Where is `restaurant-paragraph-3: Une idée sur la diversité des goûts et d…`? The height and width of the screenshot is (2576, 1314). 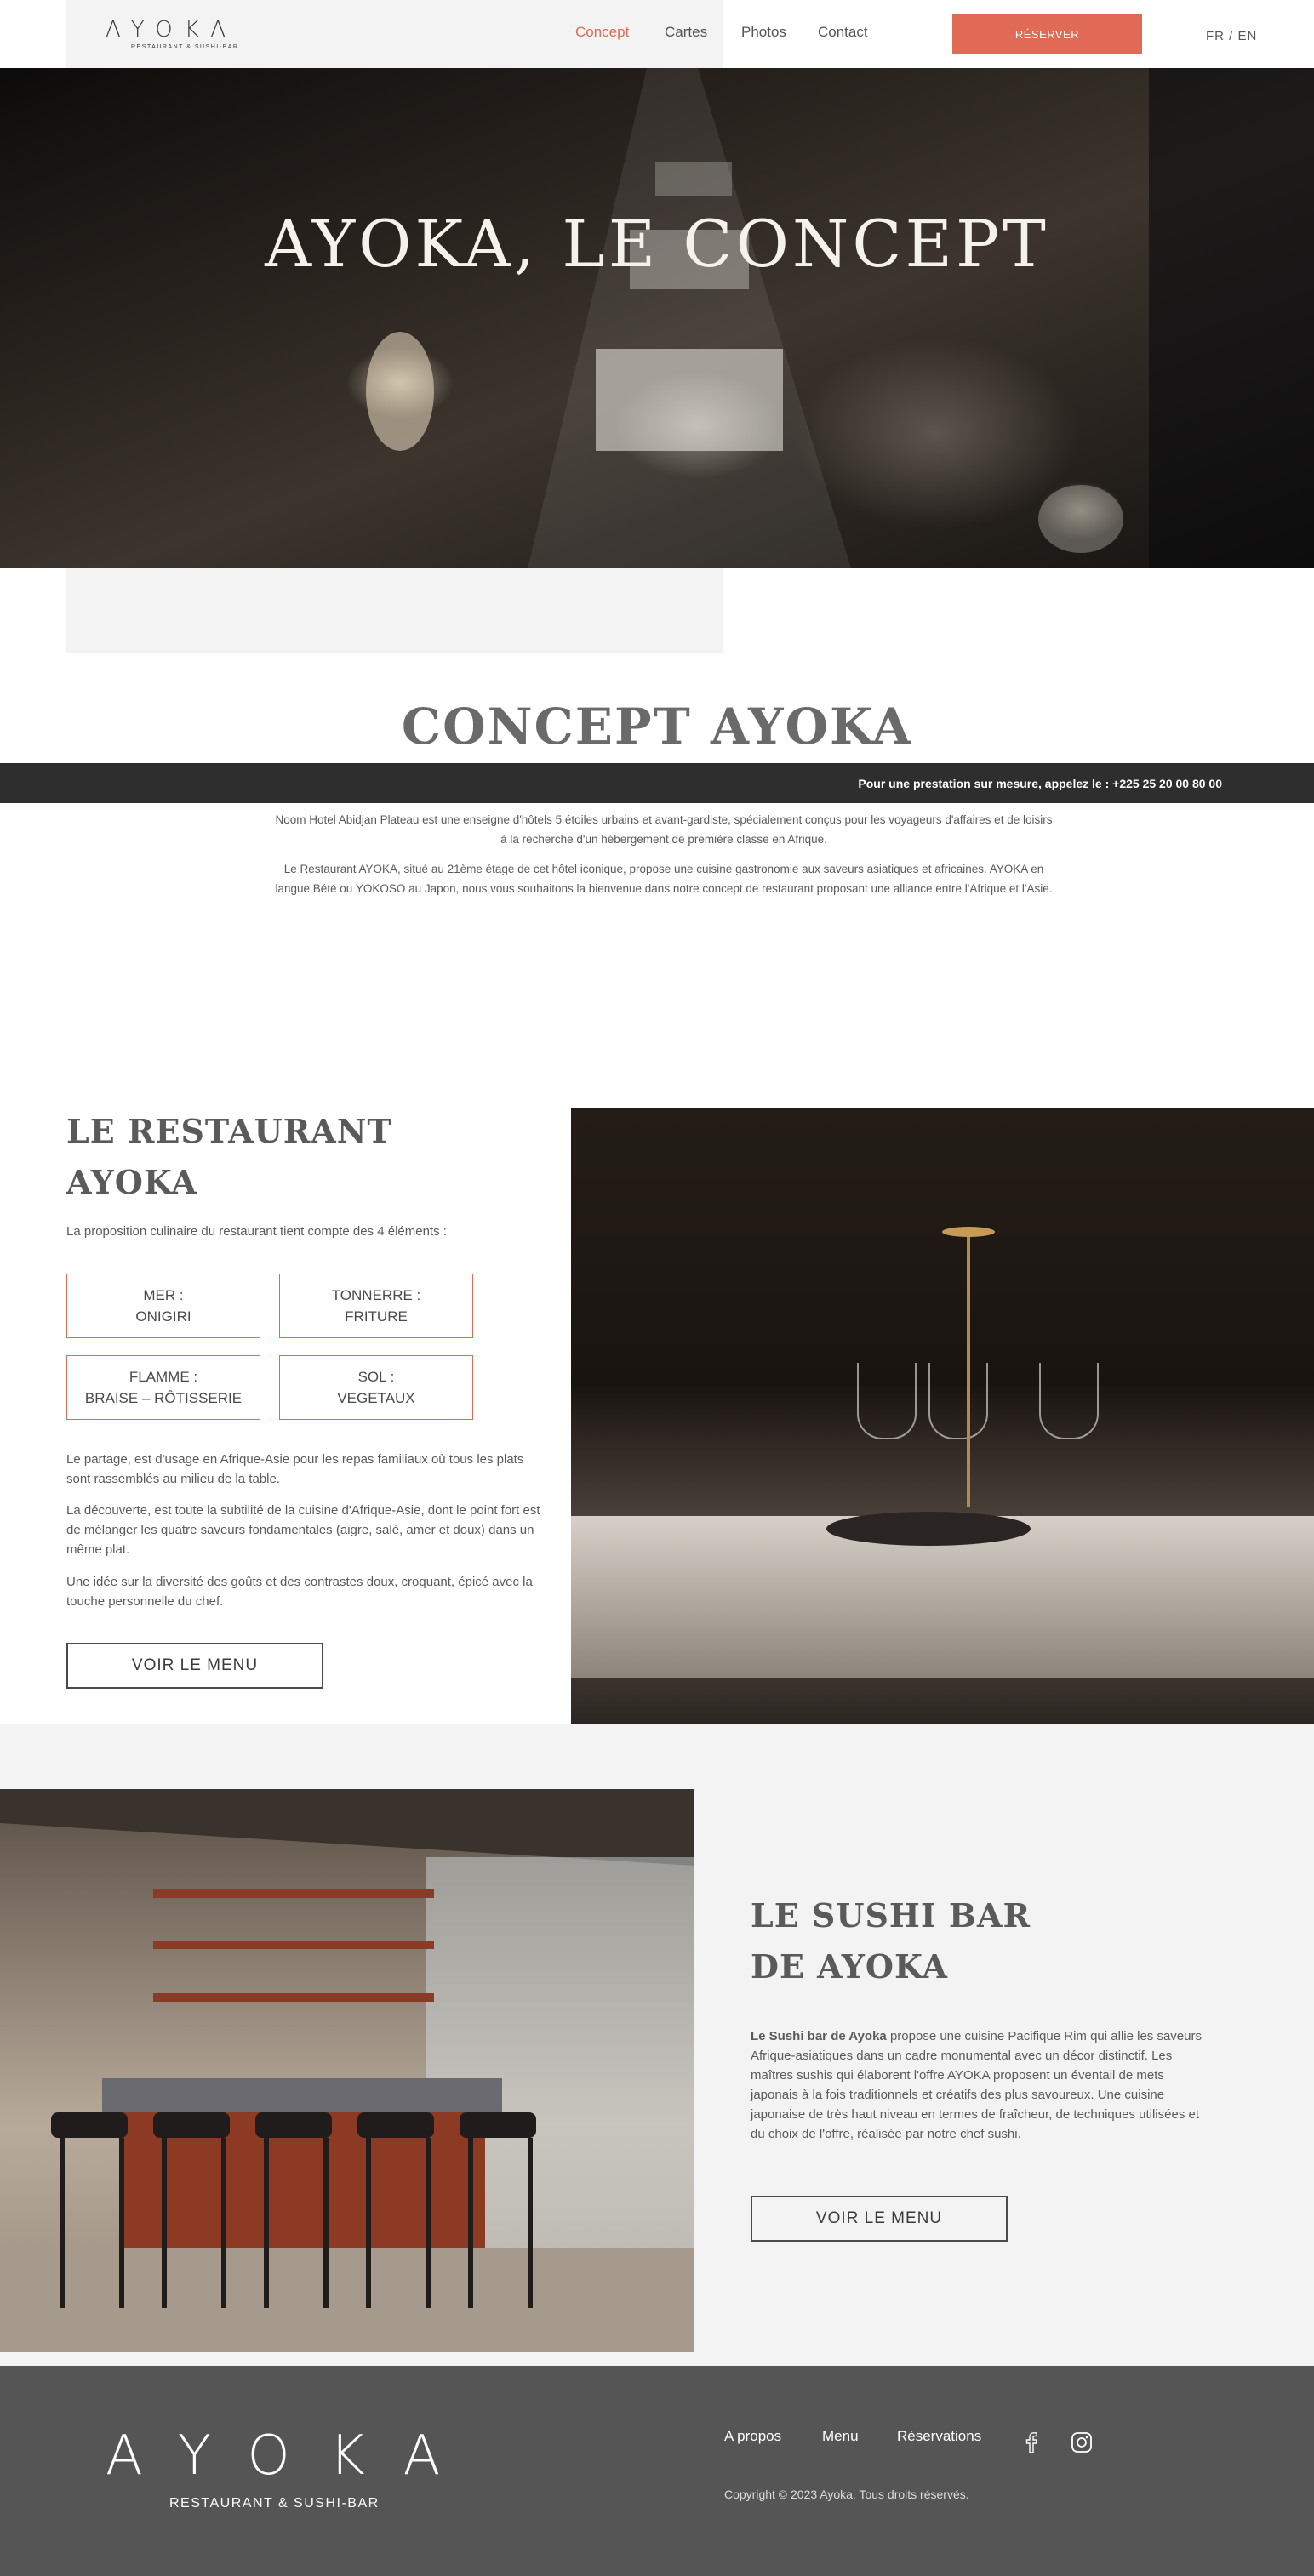
restaurant-paragraph-3: Une idée sur la diversité des goûts et d… is located at coordinates (299, 1592).